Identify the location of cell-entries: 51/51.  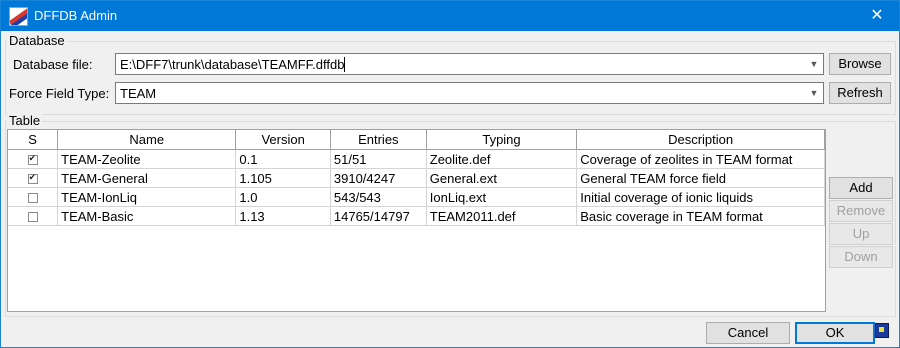
(378, 159).